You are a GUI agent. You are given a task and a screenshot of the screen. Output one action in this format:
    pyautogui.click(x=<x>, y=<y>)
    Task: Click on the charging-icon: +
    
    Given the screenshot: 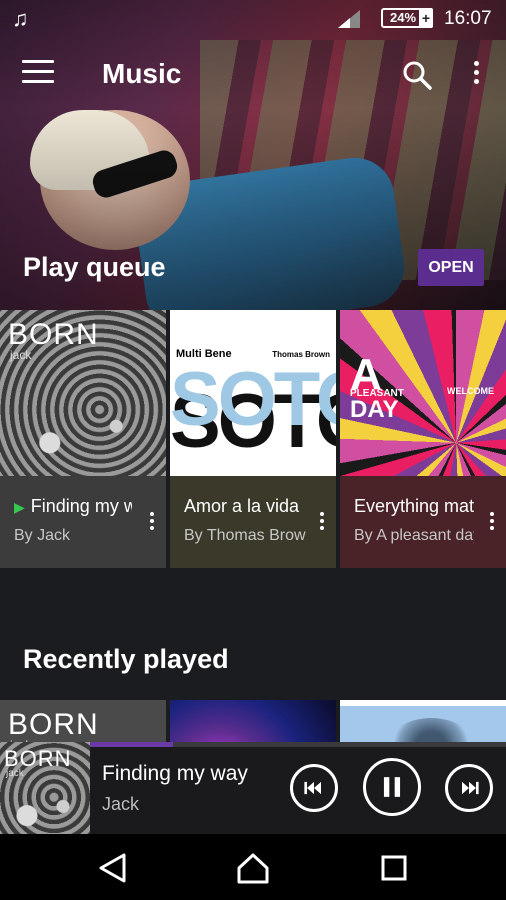 What is the action you would take?
    pyautogui.click(x=426, y=18)
    